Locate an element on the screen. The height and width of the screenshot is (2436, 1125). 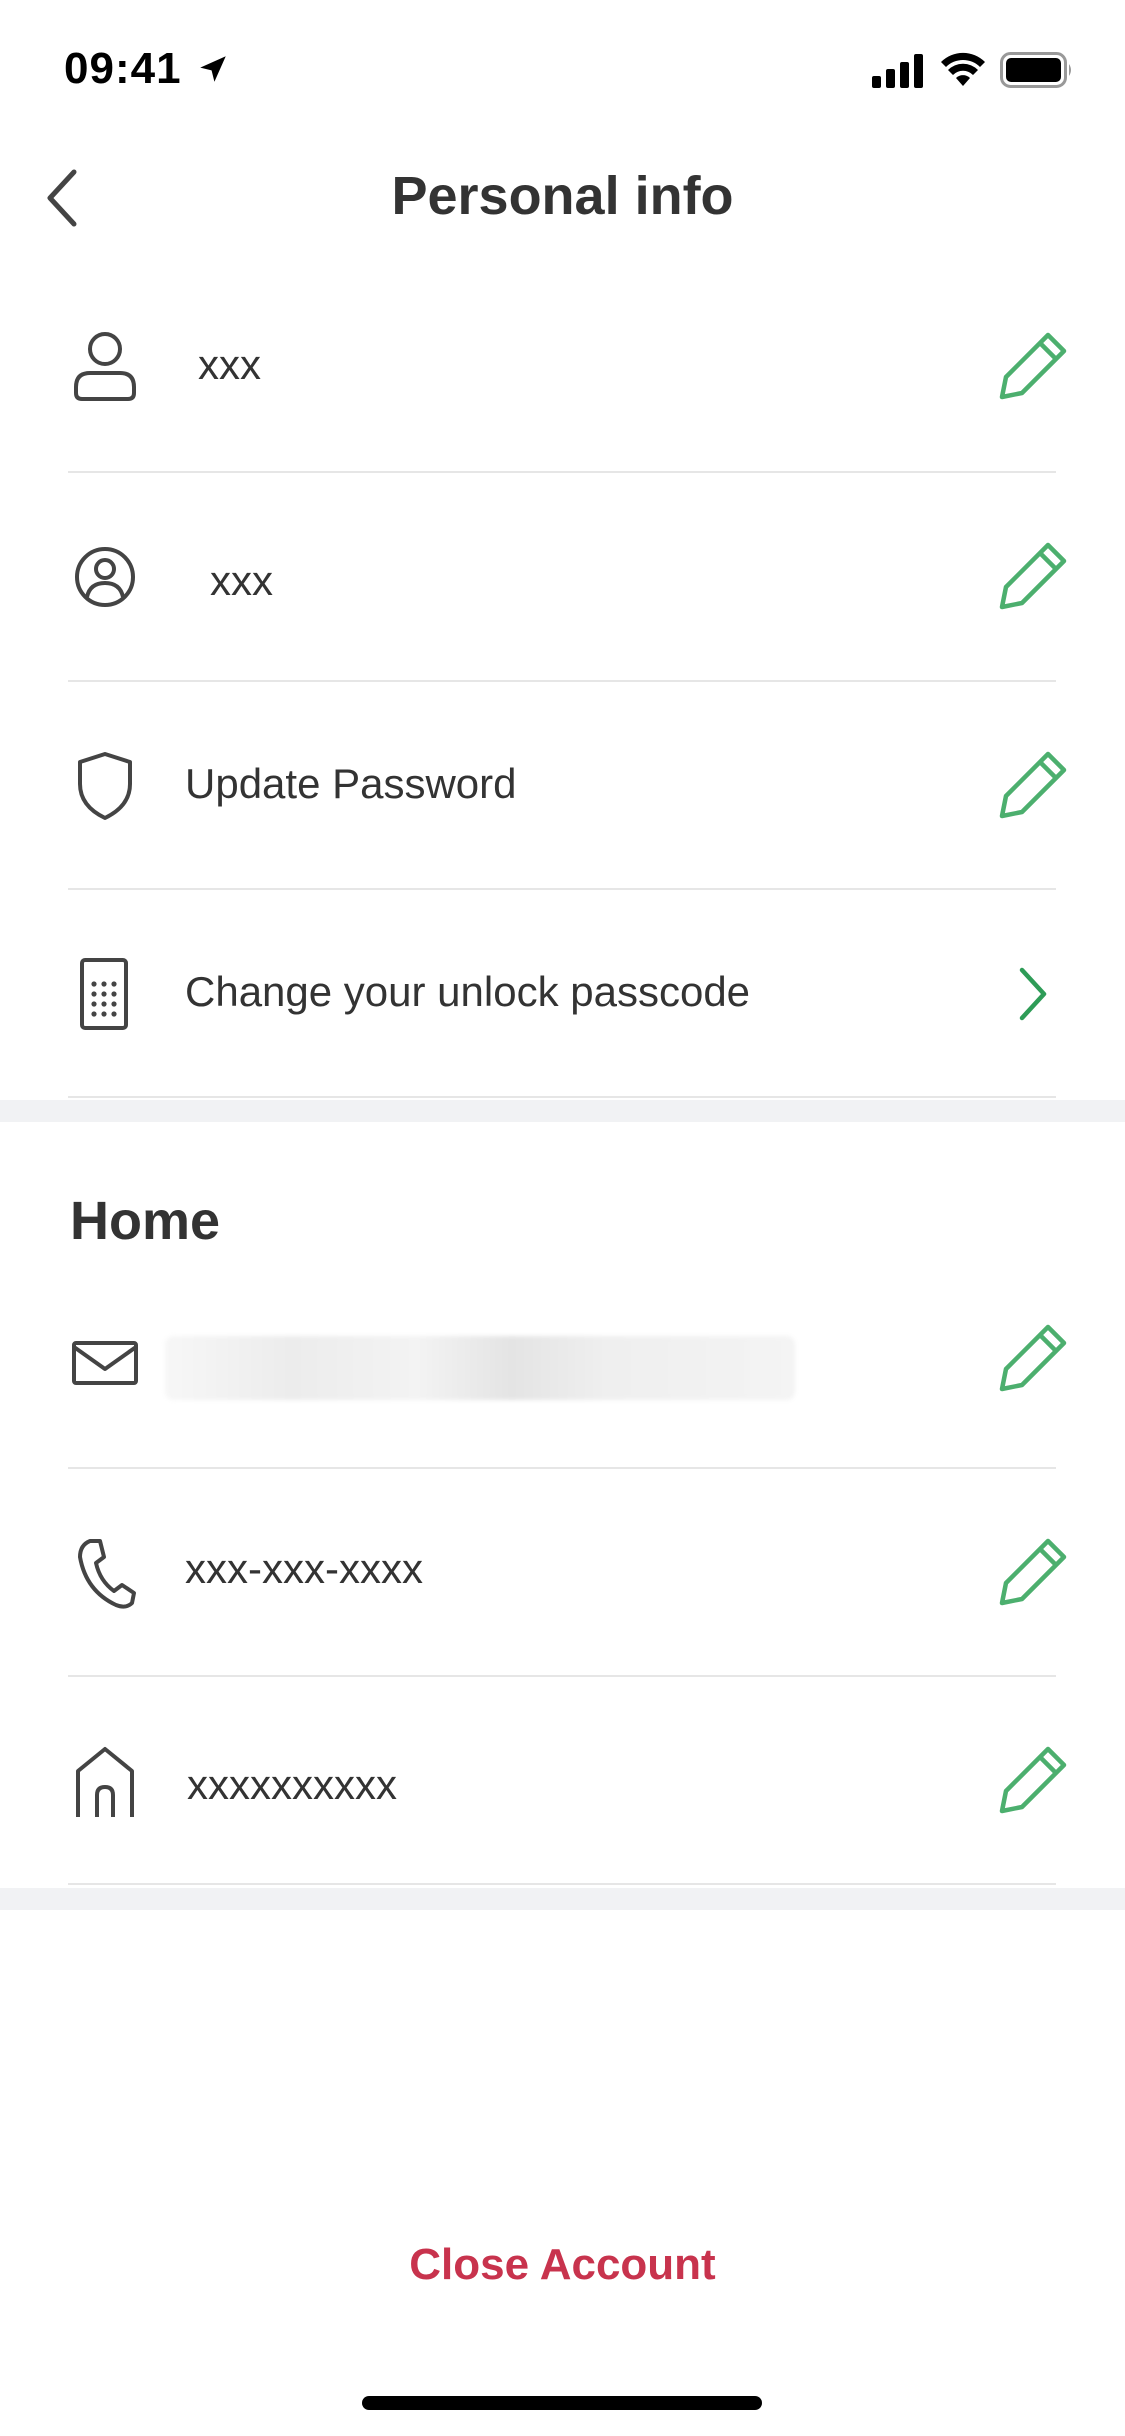
shield-icon is located at coordinates (105, 786).